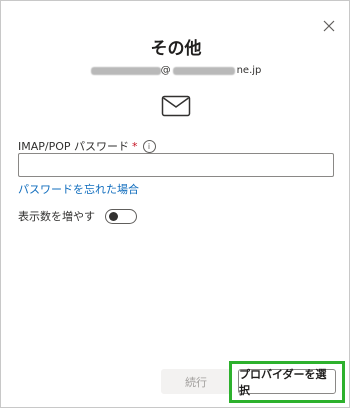 The height and width of the screenshot is (408, 350). I want to click on password-label: IMAP/POP パスワード * i, so click(87, 146).